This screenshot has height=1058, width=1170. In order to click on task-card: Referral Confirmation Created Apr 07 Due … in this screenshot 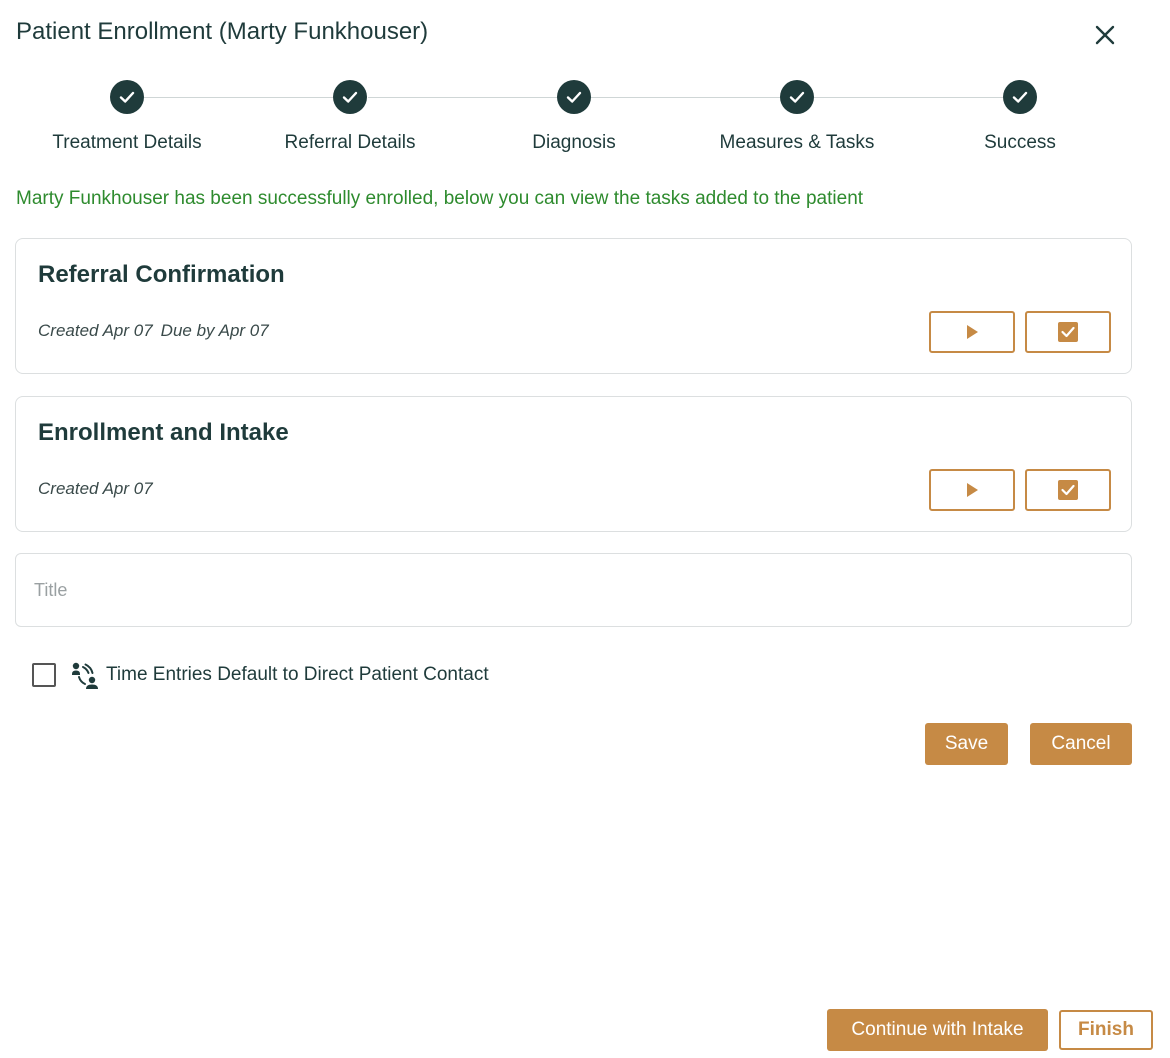, I will do `click(573, 306)`.